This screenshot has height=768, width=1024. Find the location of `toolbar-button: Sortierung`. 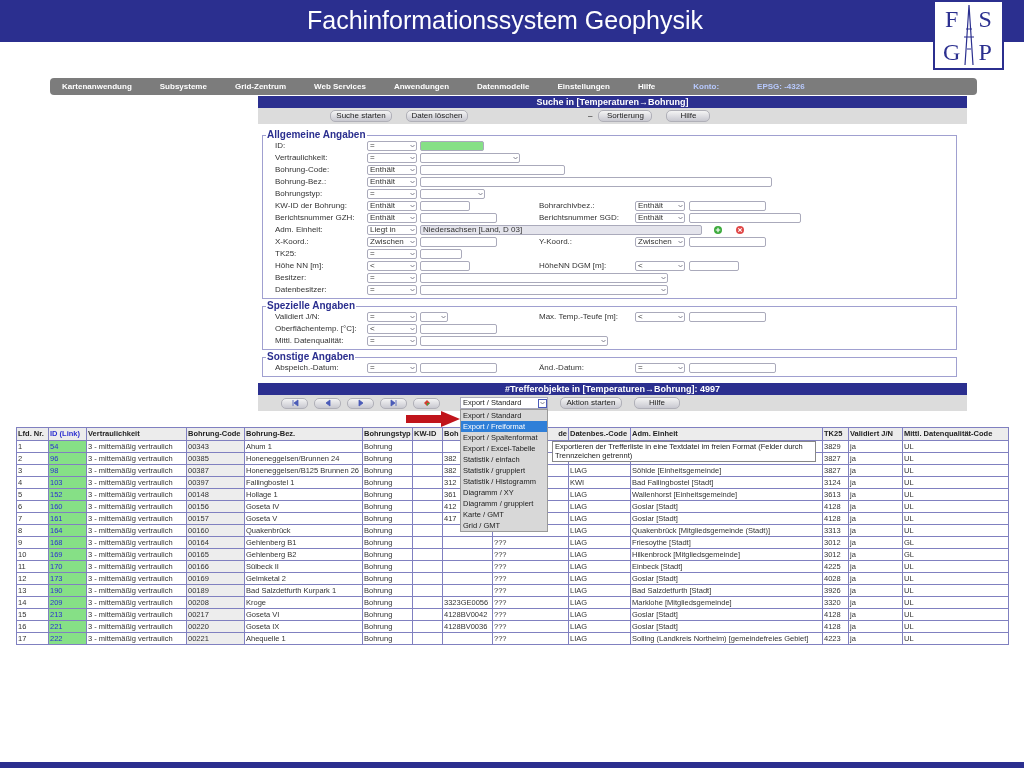

toolbar-button: Sortierung is located at coordinates (625, 116).